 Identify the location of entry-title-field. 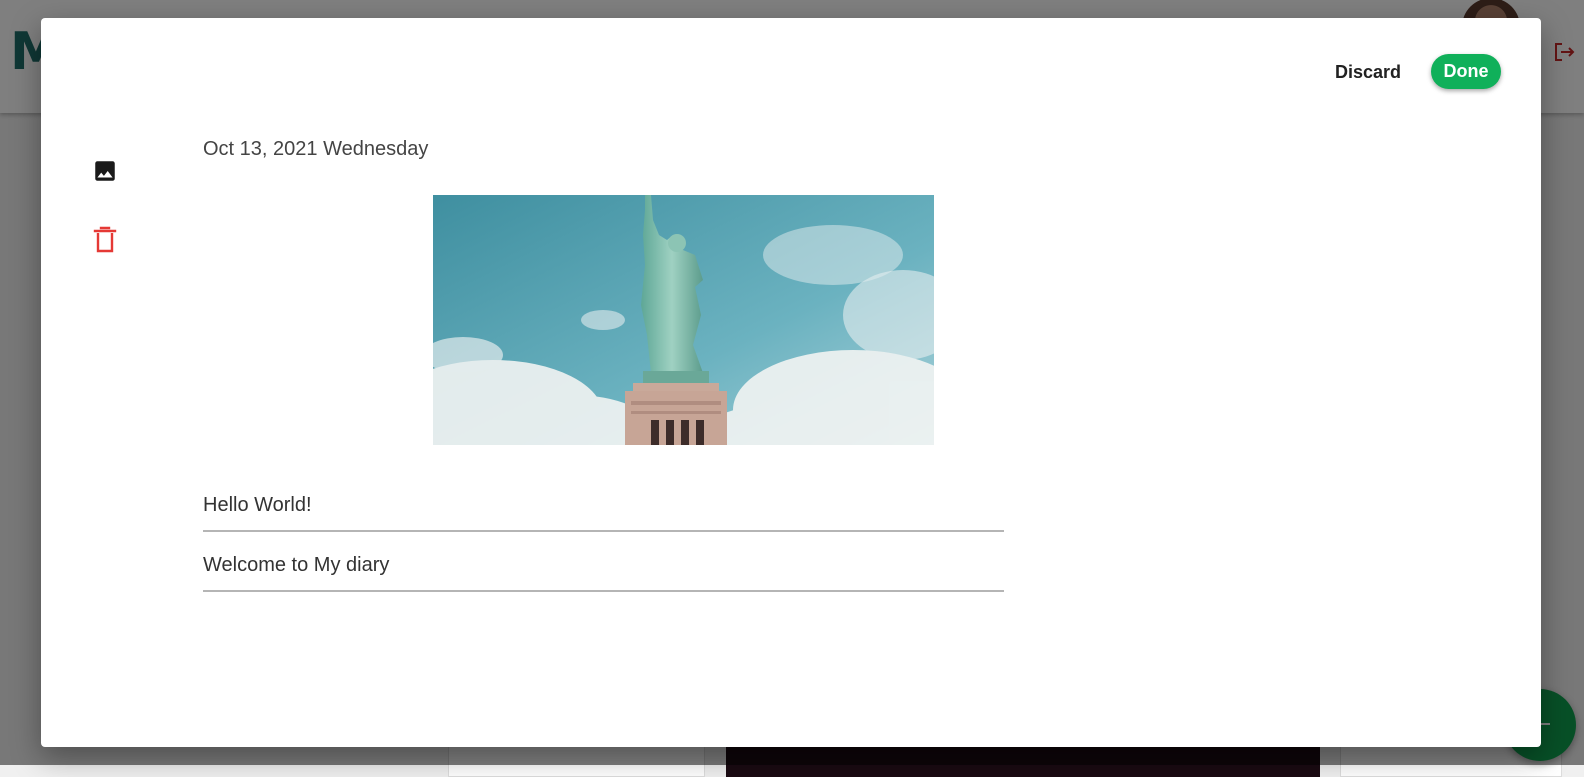
(603, 507).